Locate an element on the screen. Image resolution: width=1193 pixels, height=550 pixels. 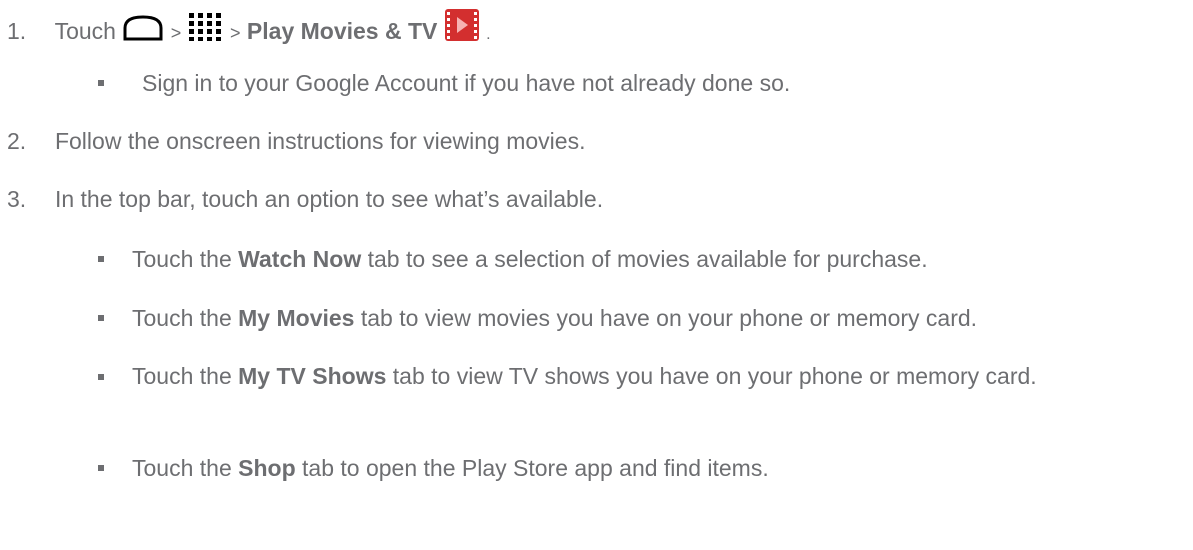
step-end: . is located at coordinates (488, 34).